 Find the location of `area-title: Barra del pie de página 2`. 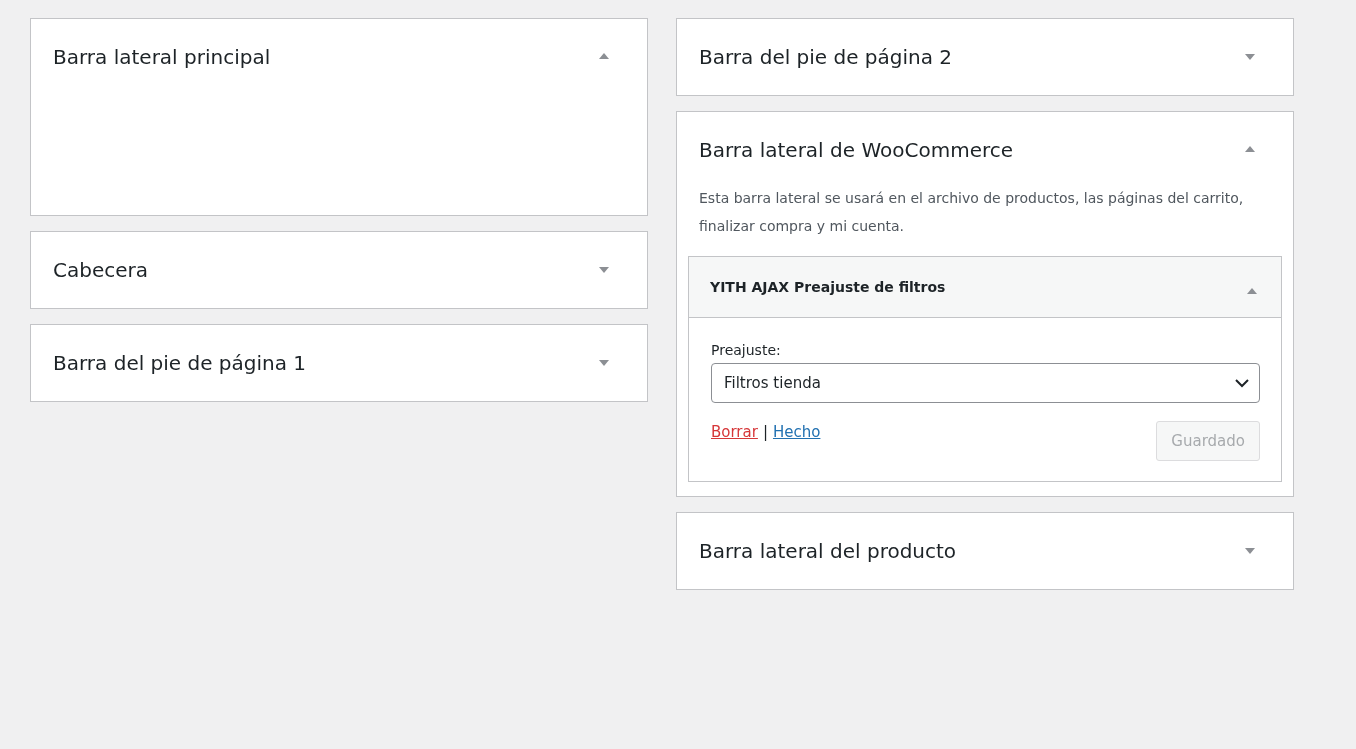

area-title: Barra del pie de página 2 is located at coordinates (826, 57).